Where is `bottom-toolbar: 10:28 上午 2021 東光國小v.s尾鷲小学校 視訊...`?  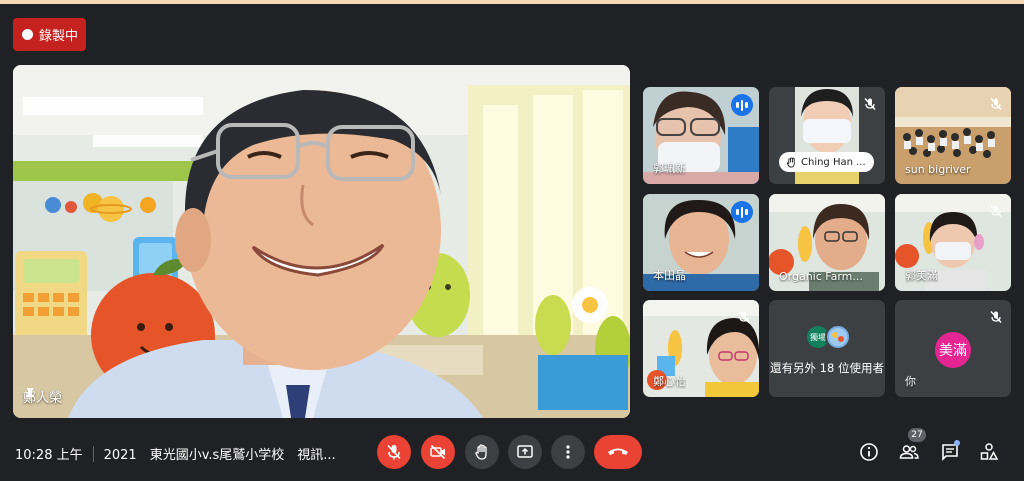 bottom-toolbar: 10:28 上午 2021 東光國小v.s尾鷲小学校 視訊... is located at coordinates (512, 453).